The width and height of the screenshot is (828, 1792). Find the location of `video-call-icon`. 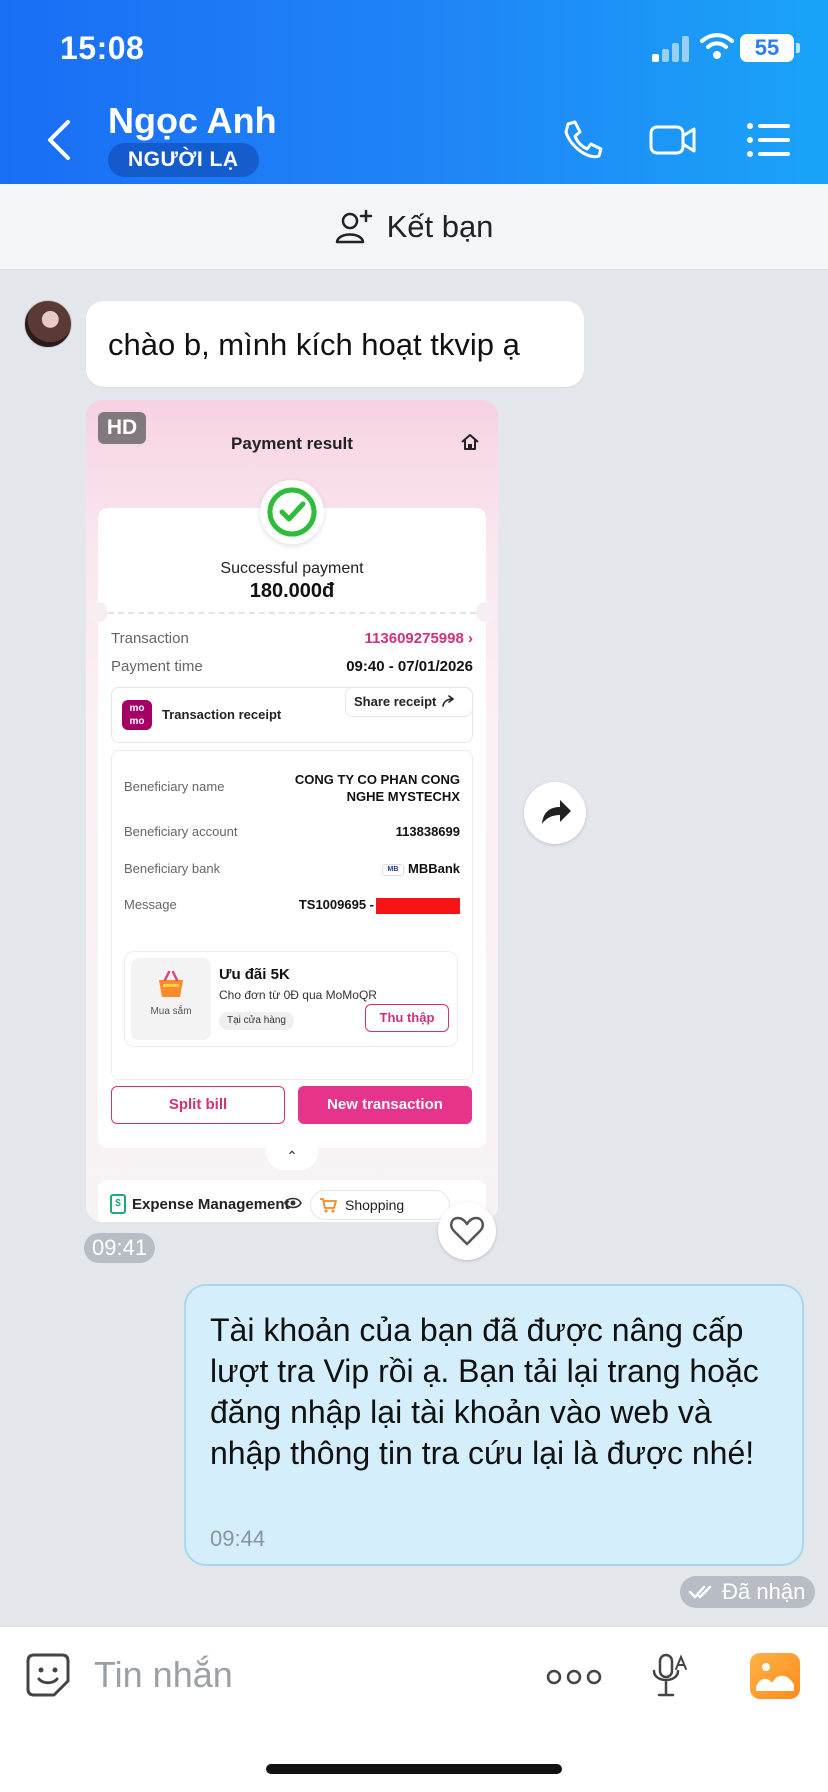

video-call-icon is located at coordinates (673, 140).